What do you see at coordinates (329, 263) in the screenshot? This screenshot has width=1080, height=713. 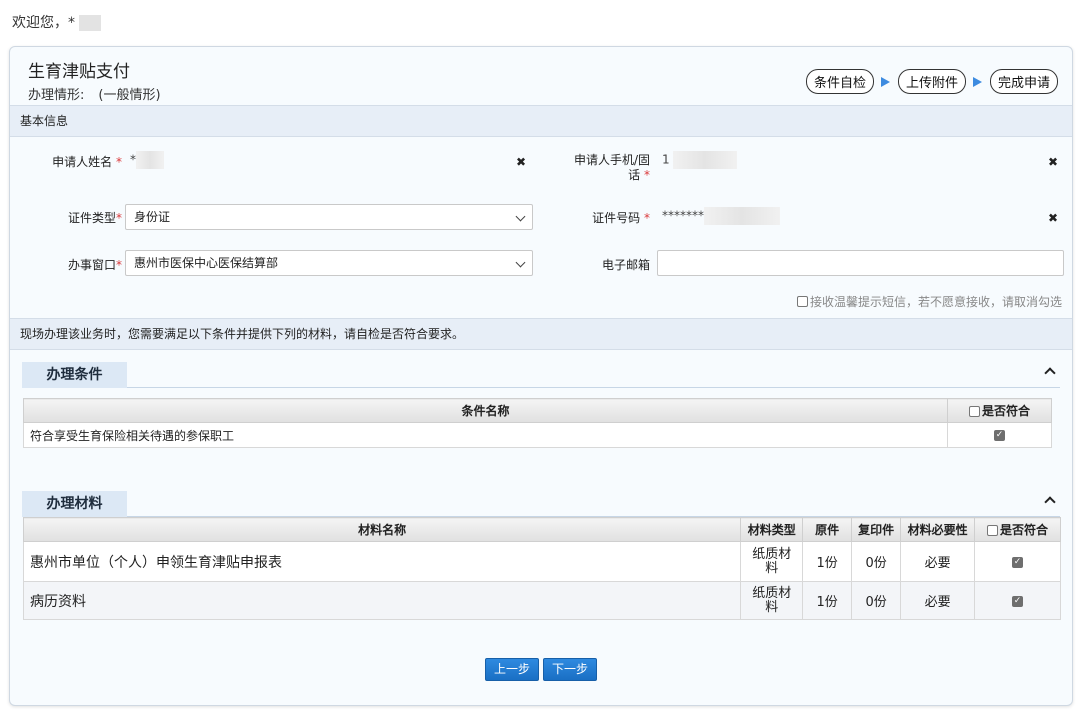 I see `service-window-select: 惠州市医保中心医保结算部` at bounding box center [329, 263].